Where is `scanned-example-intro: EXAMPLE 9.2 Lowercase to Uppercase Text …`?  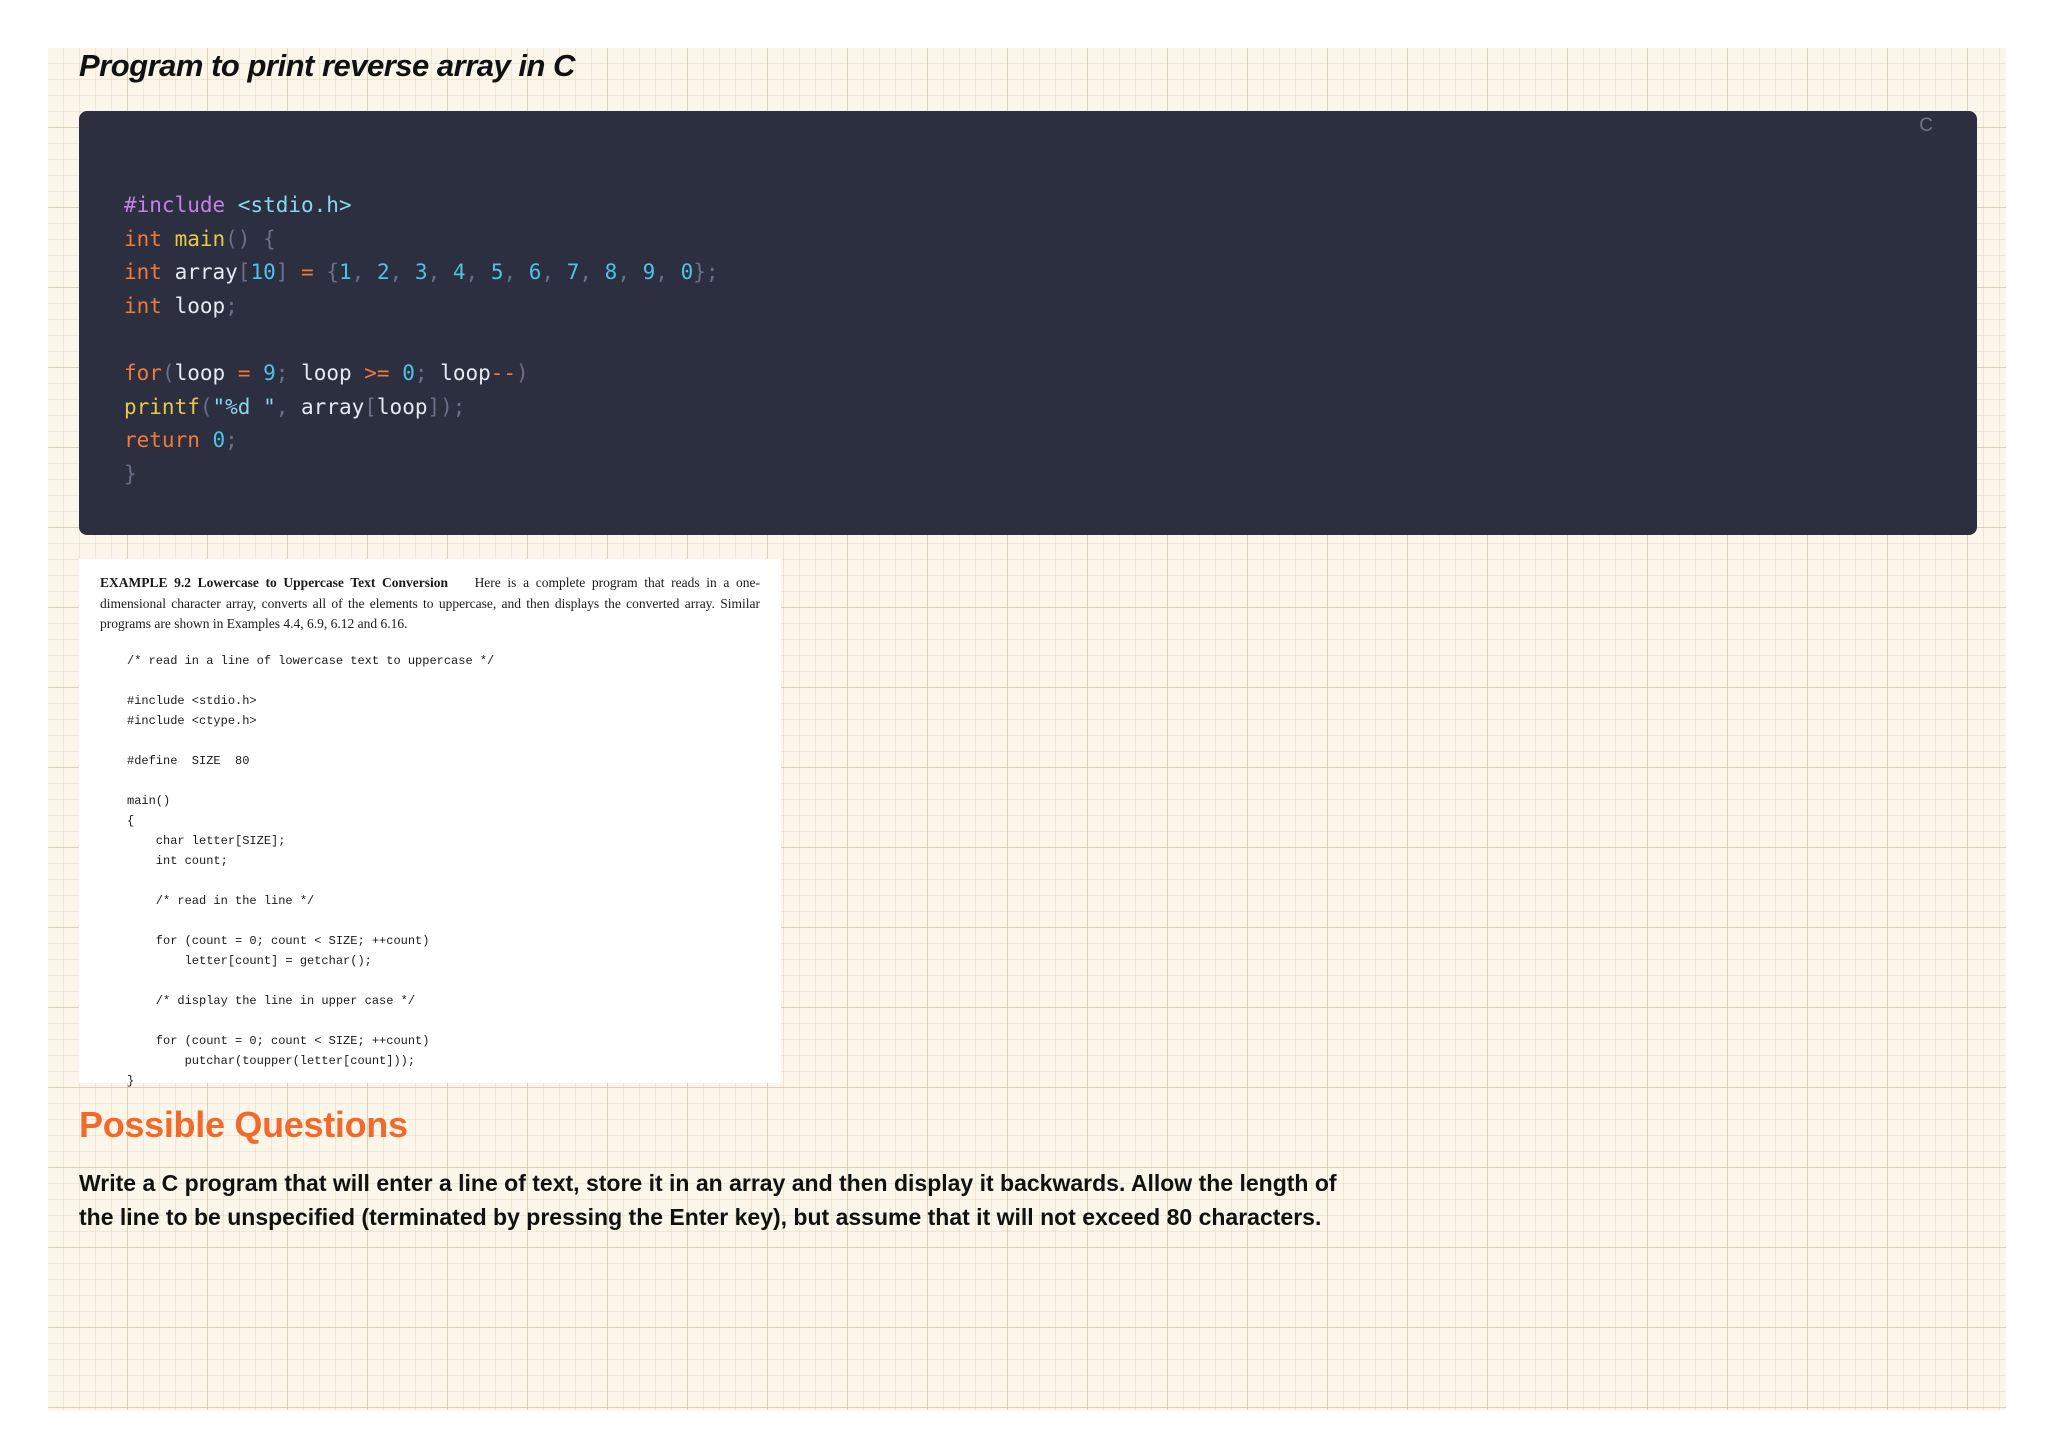 scanned-example-intro: EXAMPLE 9.2 Lowercase to Uppercase Text … is located at coordinates (430, 604).